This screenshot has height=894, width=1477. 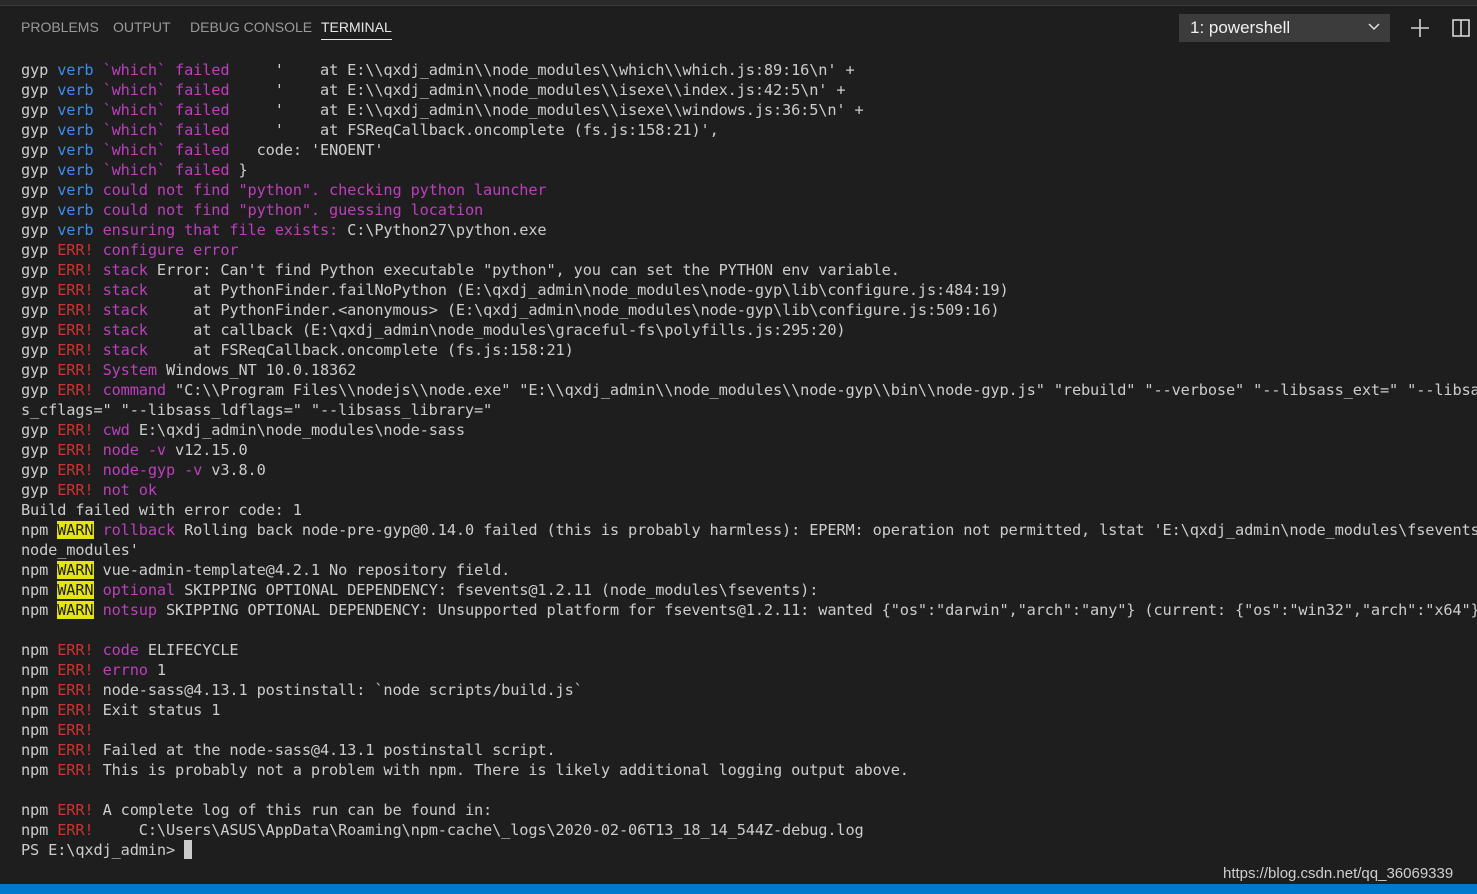 What do you see at coordinates (170, 250) in the screenshot?
I see `keyword-token: configure error` at bounding box center [170, 250].